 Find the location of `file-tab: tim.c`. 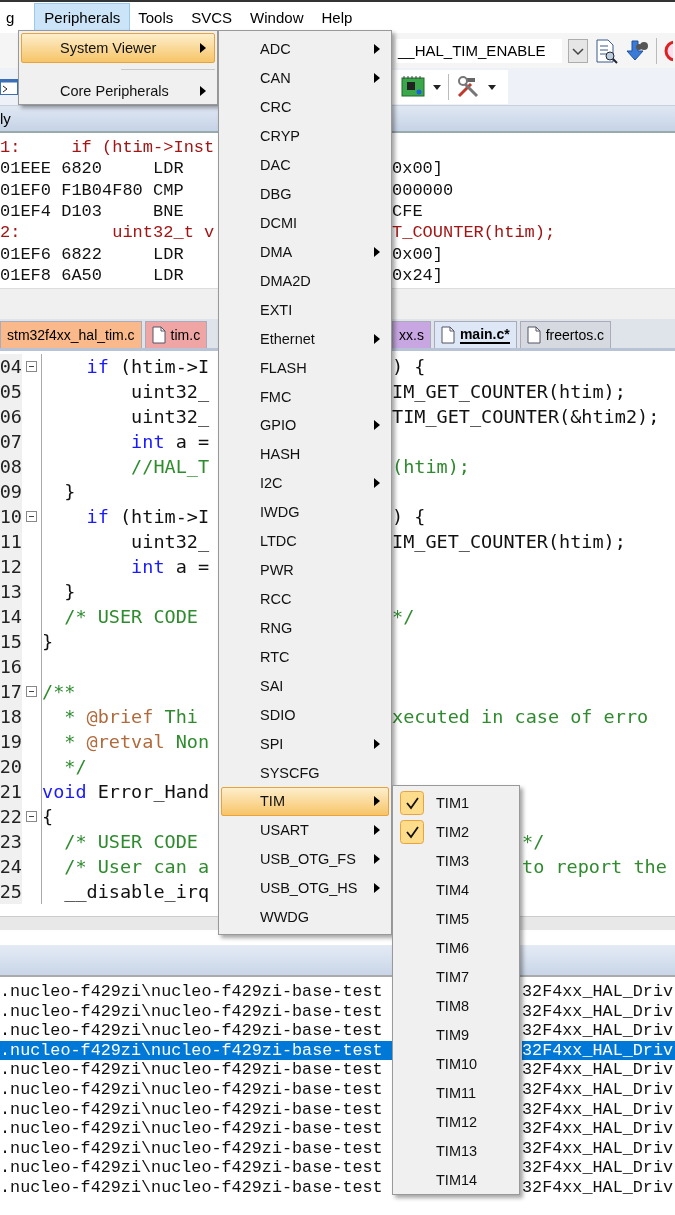

file-tab: tim.c is located at coordinates (176, 334).